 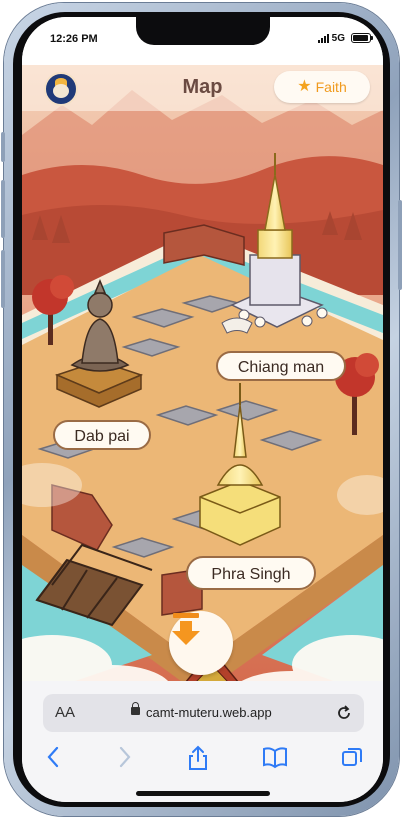 What do you see at coordinates (135, 708) in the screenshot?
I see `lock-icon` at bounding box center [135, 708].